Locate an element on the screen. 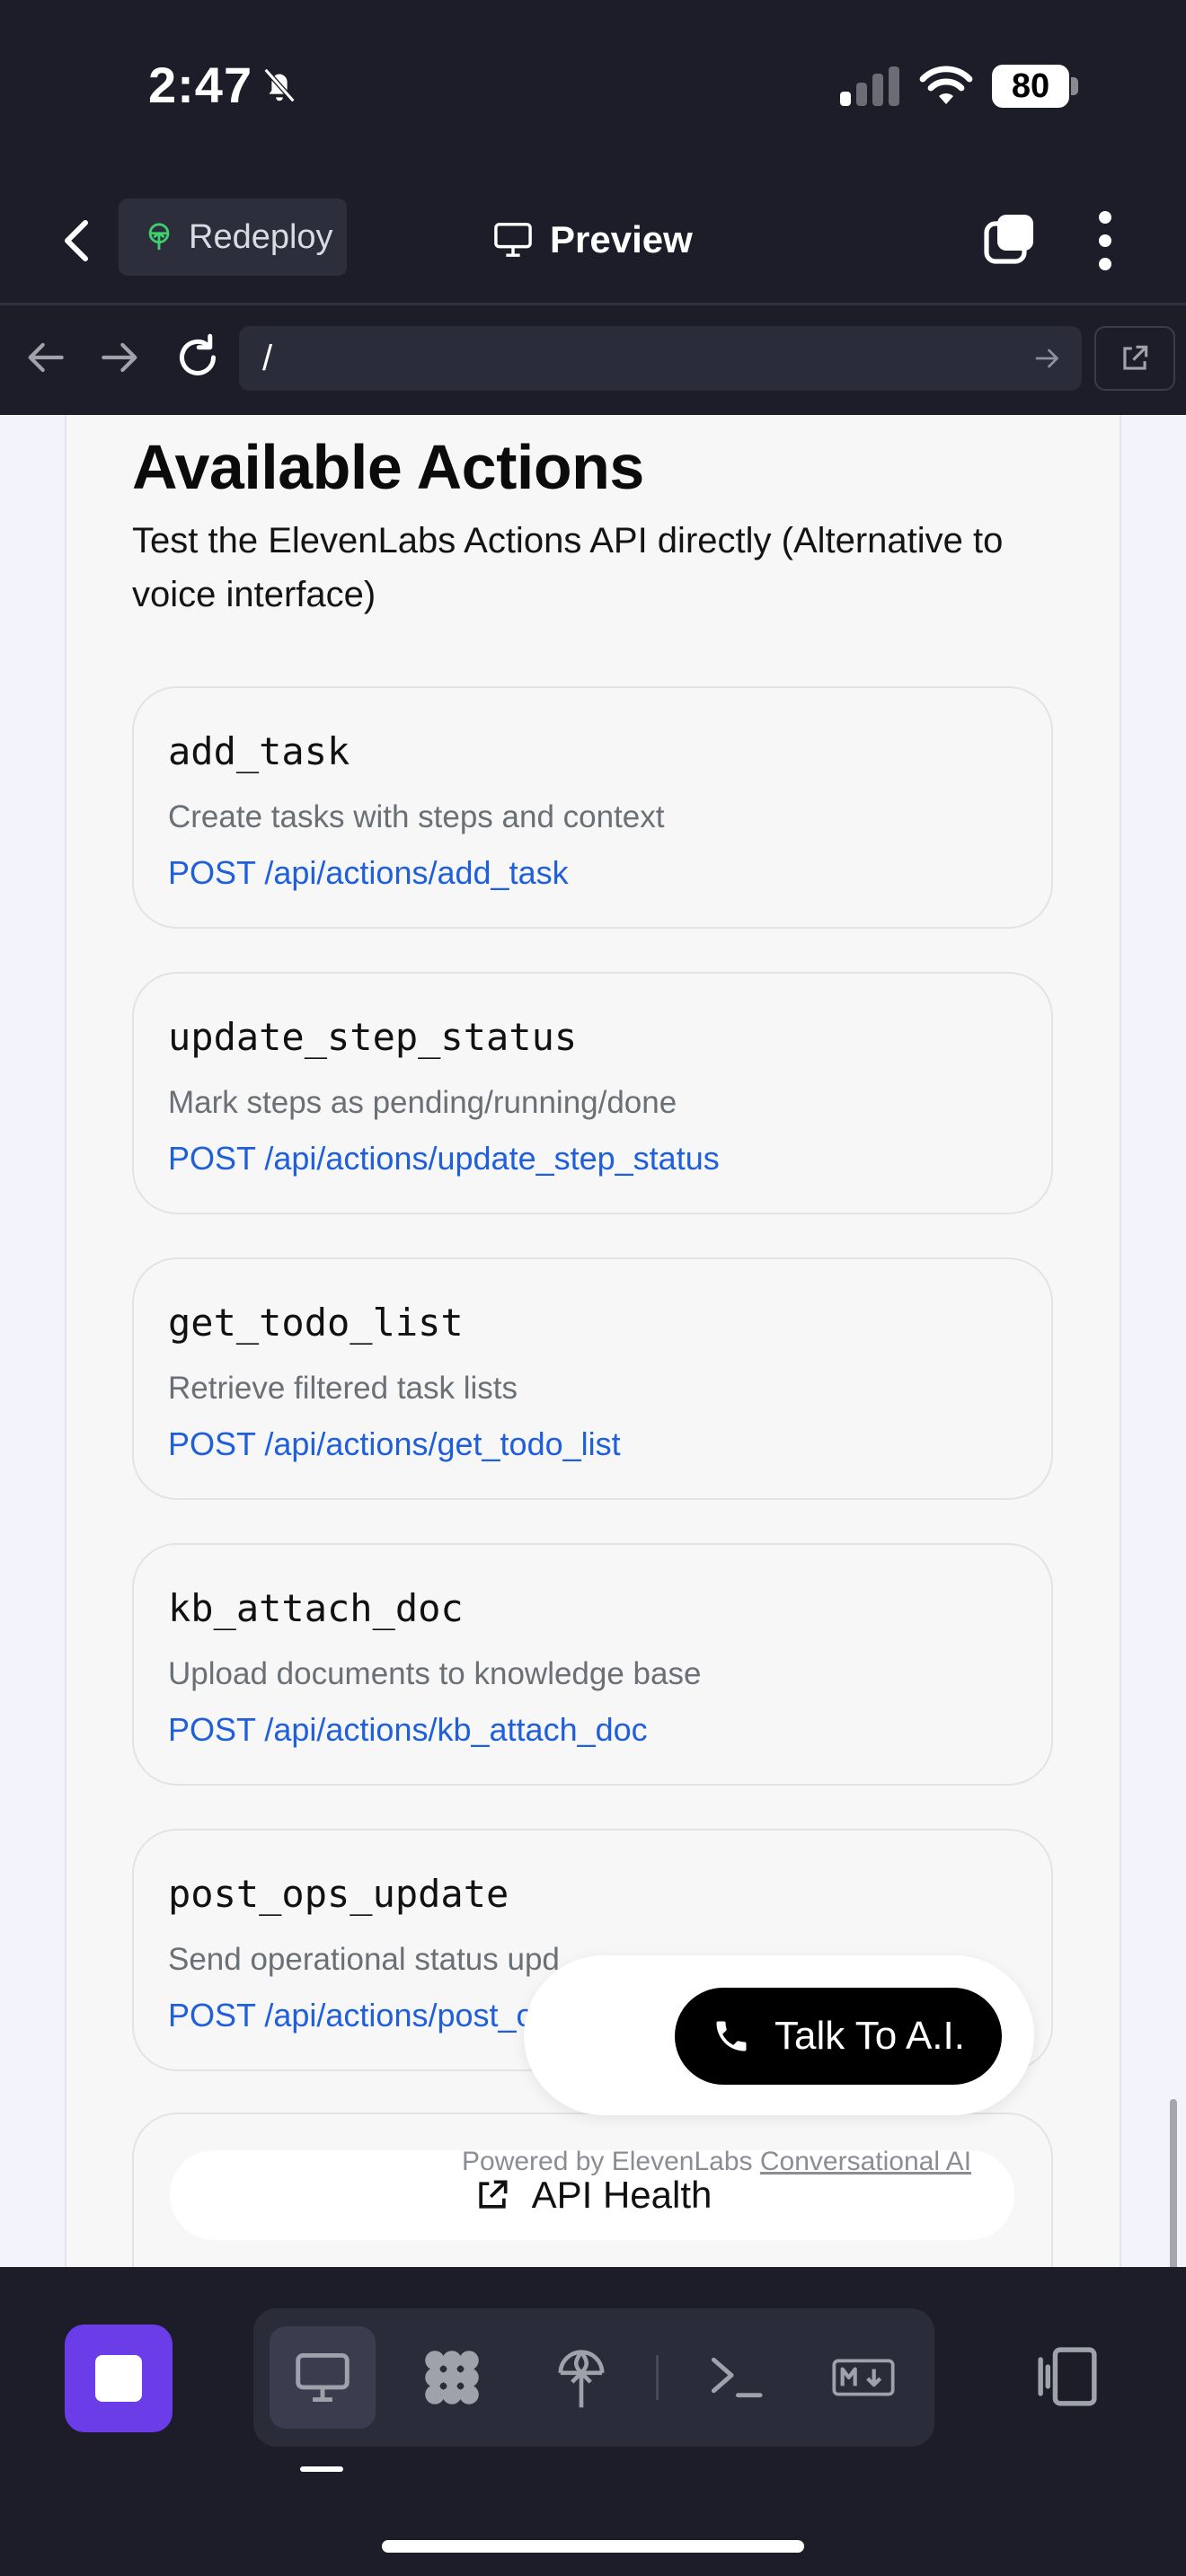 The height and width of the screenshot is (2576, 1186). action-description: Send operational status upd is located at coordinates (364, 1959).